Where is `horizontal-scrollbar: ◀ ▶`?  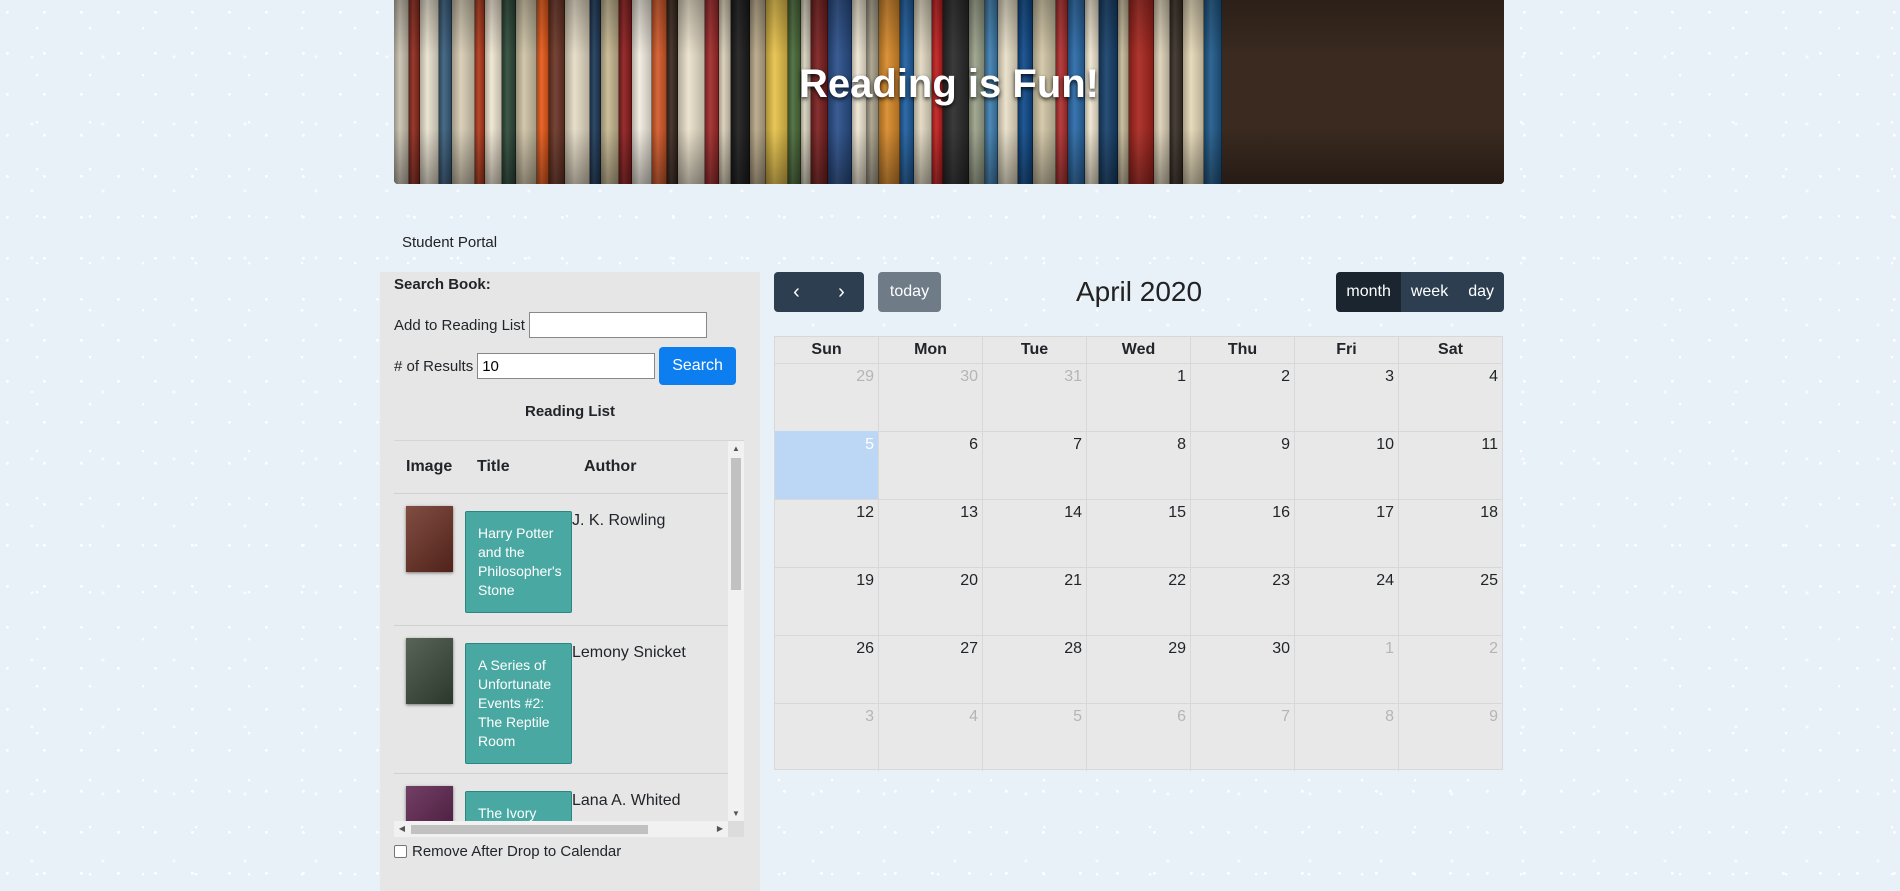 horizontal-scrollbar: ◀ ▶ is located at coordinates (561, 829).